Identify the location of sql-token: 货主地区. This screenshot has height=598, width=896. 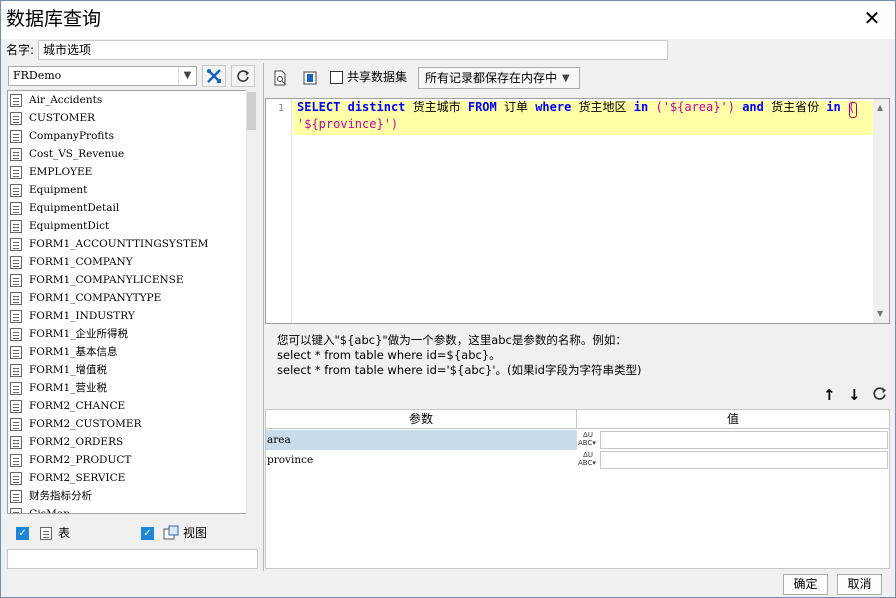
(602, 107).